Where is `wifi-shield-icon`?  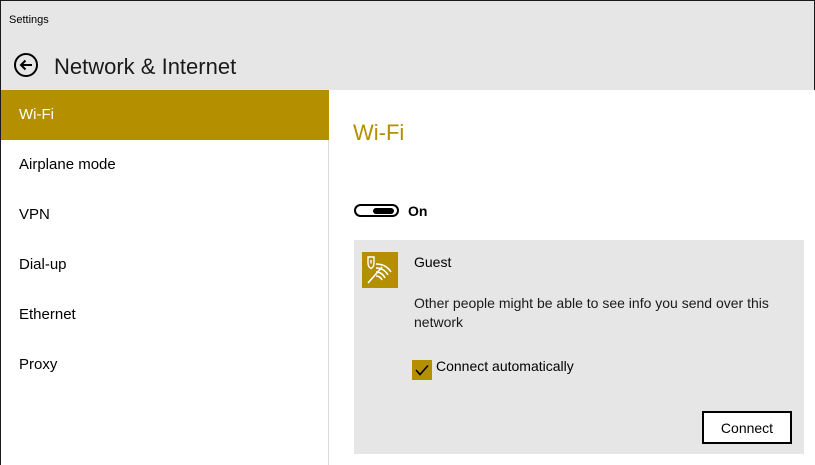 wifi-shield-icon is located at coordinates (380, 270).